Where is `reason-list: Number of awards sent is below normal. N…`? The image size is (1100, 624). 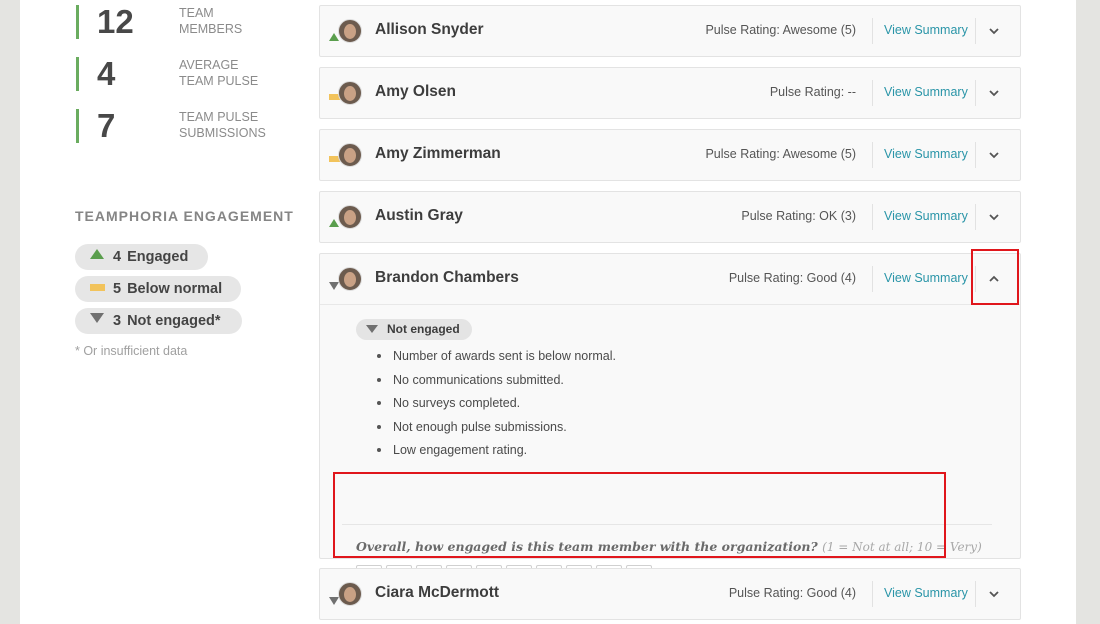
reason-list: Number of awards sent is below normal. N… is located at coordinates (495, 406).